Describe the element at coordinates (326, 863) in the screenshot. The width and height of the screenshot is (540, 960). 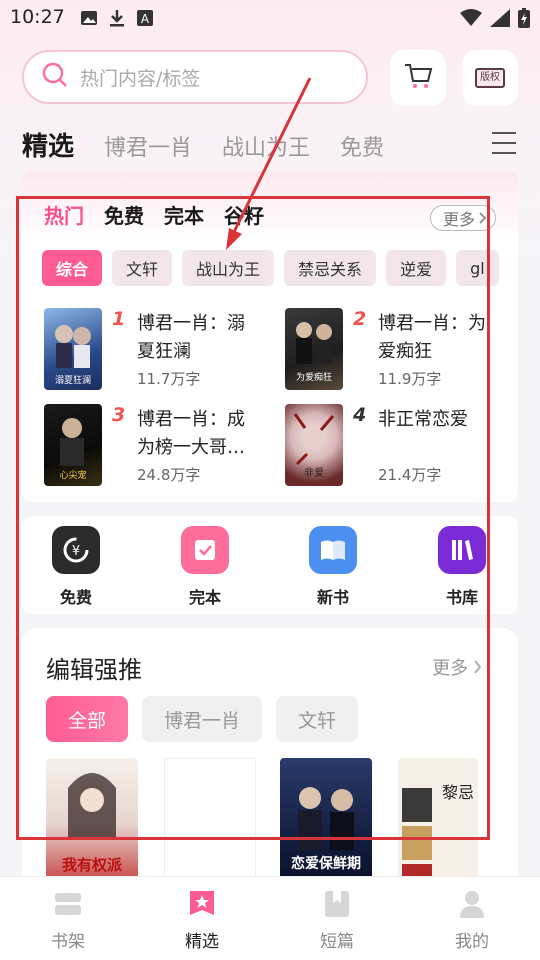
I see `svg-text: 恋爱保鲜期` at that location.